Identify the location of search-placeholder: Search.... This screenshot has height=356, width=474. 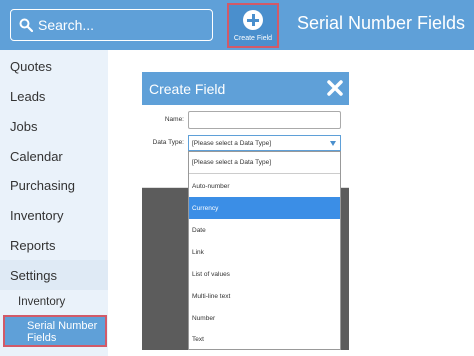
(66, 25).